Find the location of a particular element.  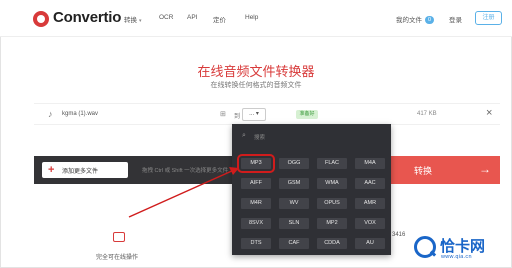

remove-file-close-icon: × is located at coordinates (489, 113).